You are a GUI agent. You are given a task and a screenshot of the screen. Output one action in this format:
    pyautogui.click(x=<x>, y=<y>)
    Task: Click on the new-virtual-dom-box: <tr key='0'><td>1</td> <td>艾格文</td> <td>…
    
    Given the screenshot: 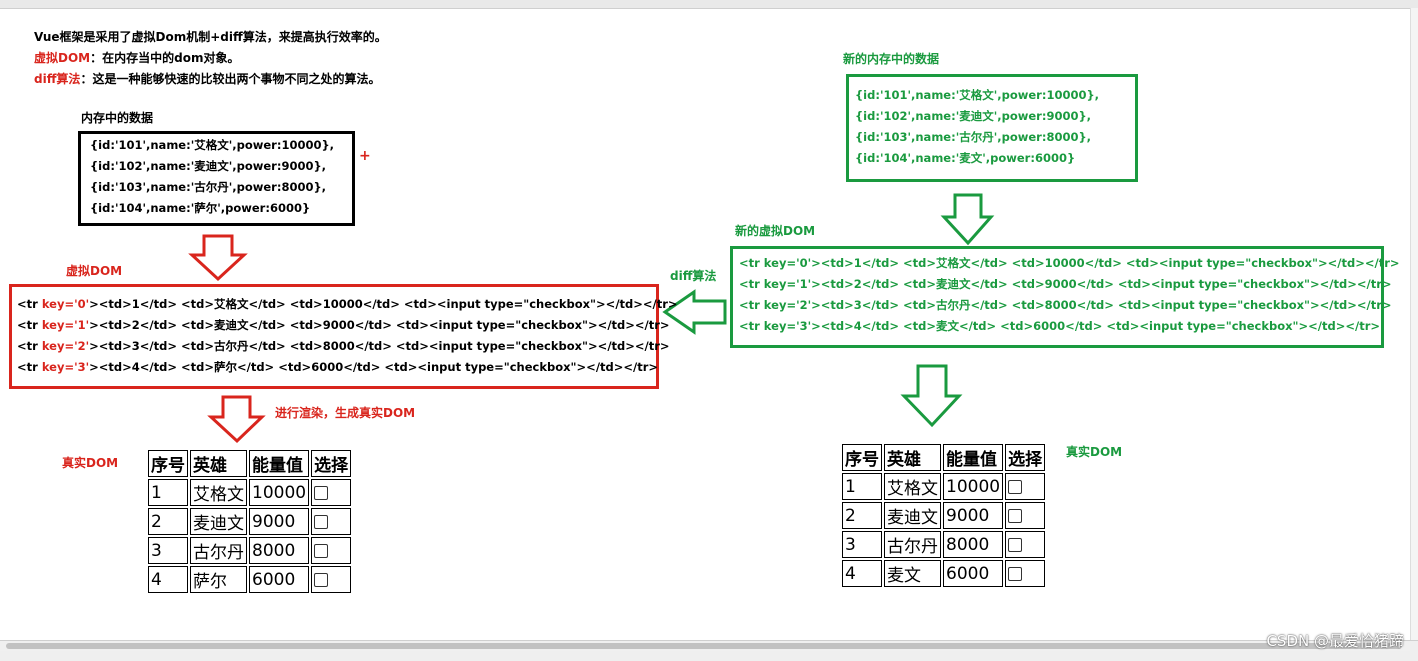 What is the action you would take?
    pyautogui.click(x=1065, y=297)
    